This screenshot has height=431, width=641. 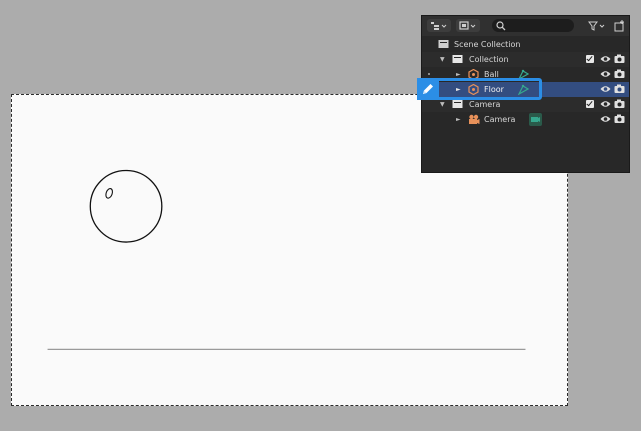 I want to click on outliner-display-mode-icon, so click(x=439, y=25).